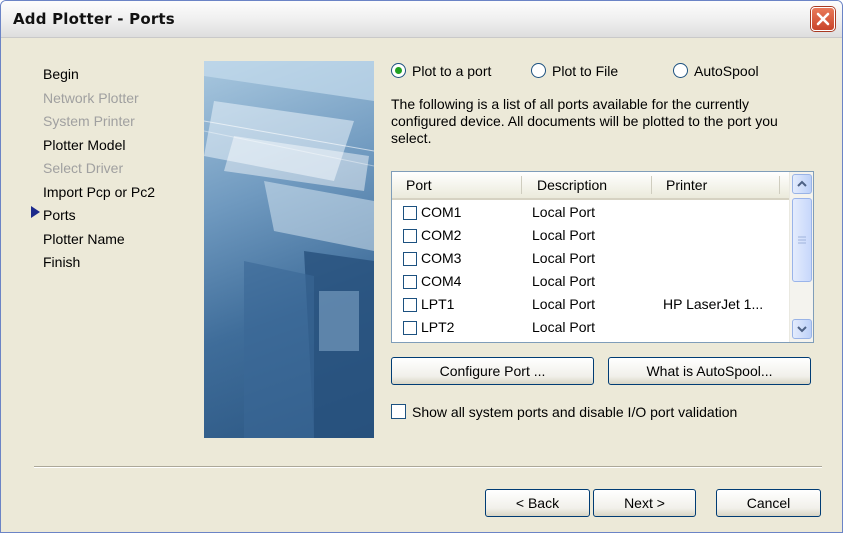 This screenshot has width=843, height=533. I want to click on port-name: LPT2, so click(438, 327).